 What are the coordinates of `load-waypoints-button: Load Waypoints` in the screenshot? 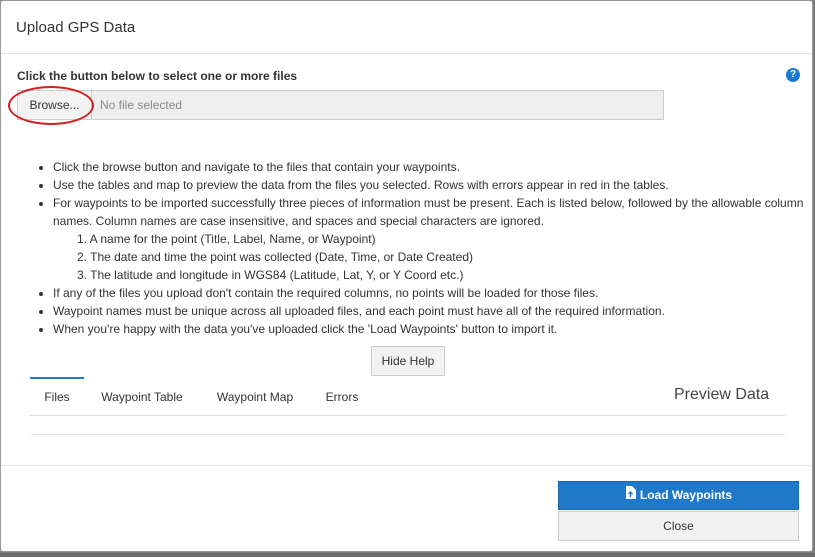 It's located at (678, 495).